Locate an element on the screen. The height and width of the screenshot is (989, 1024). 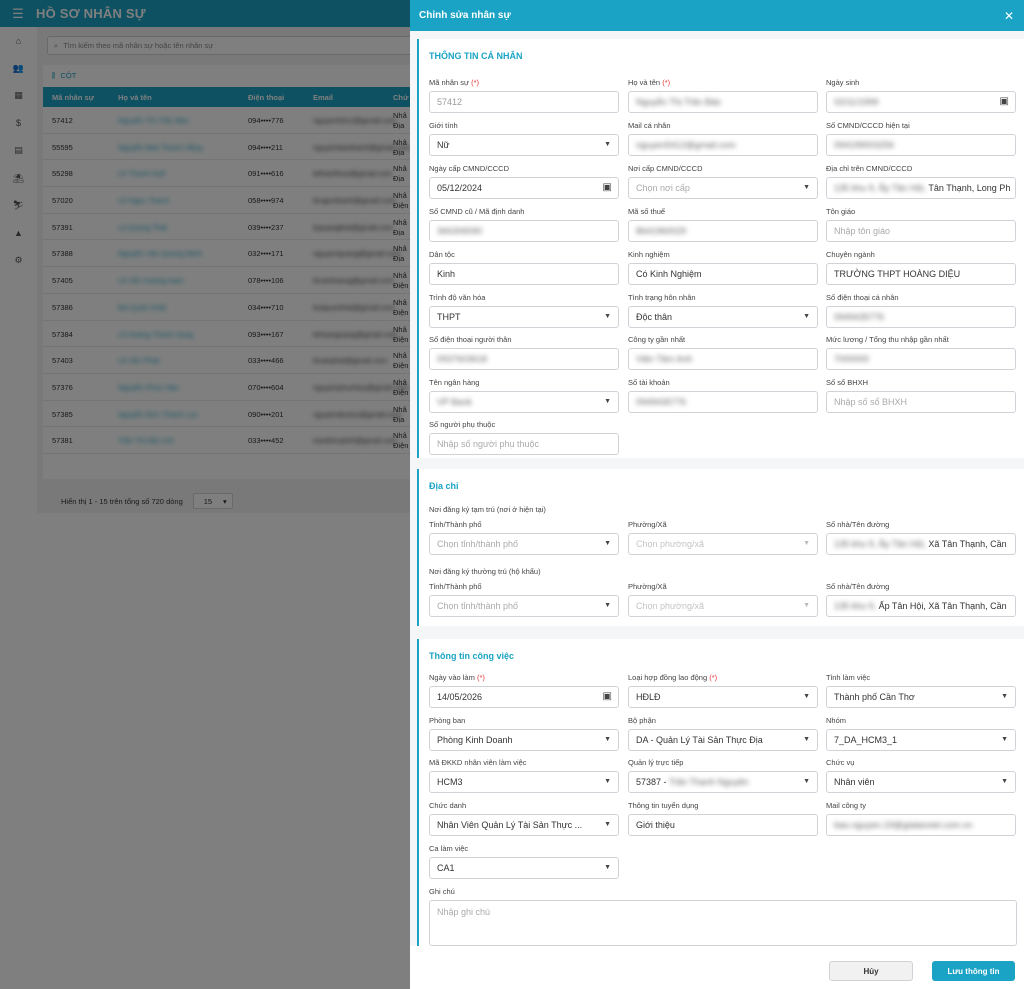
gender-select: Nữ ▼ is located at coordinates (524, 145).